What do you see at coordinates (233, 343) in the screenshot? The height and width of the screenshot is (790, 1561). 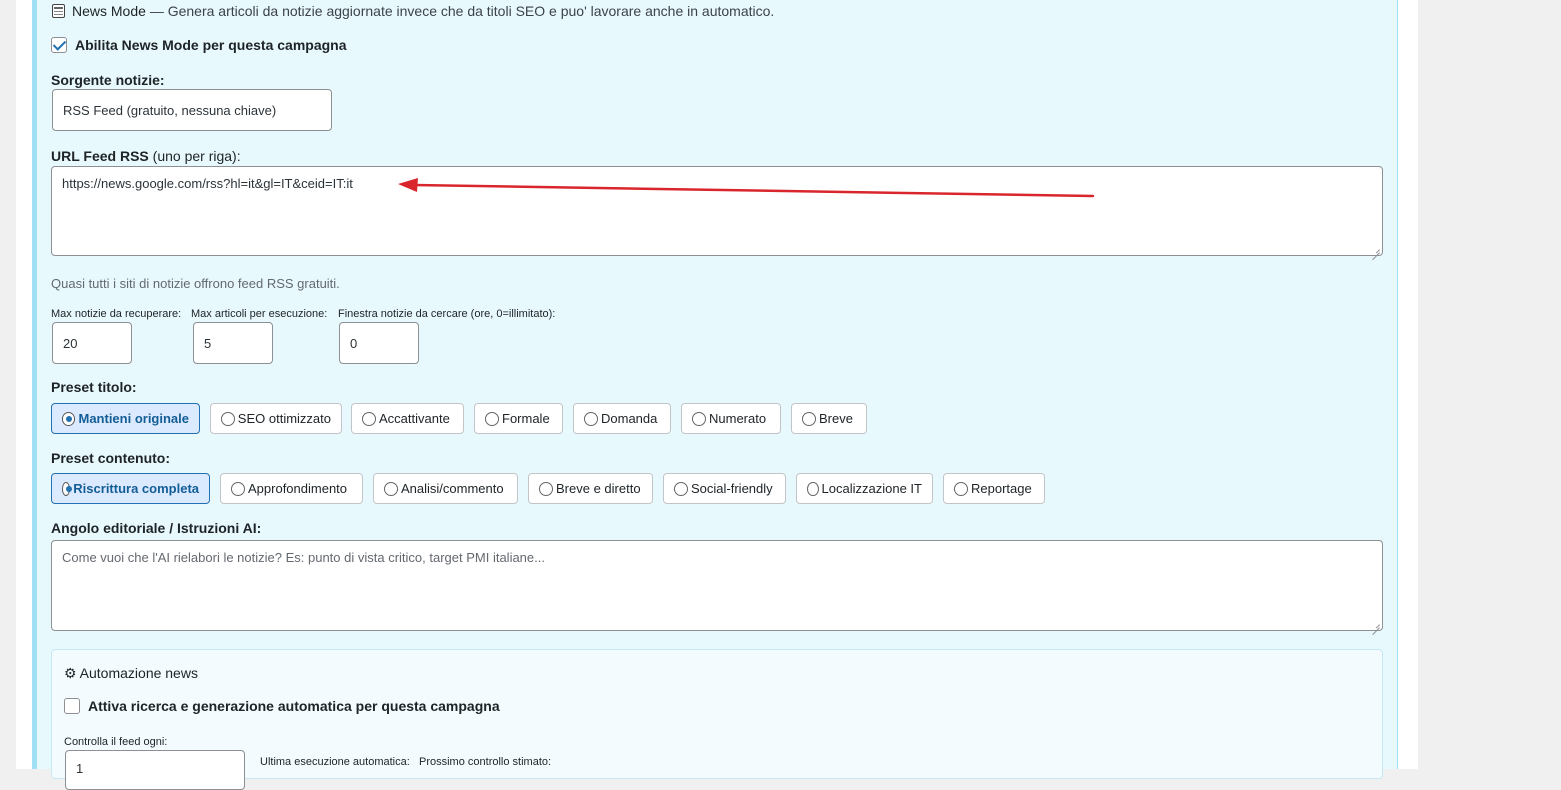 I see `max-articles-input: 5` at bounding box center [233, 343].